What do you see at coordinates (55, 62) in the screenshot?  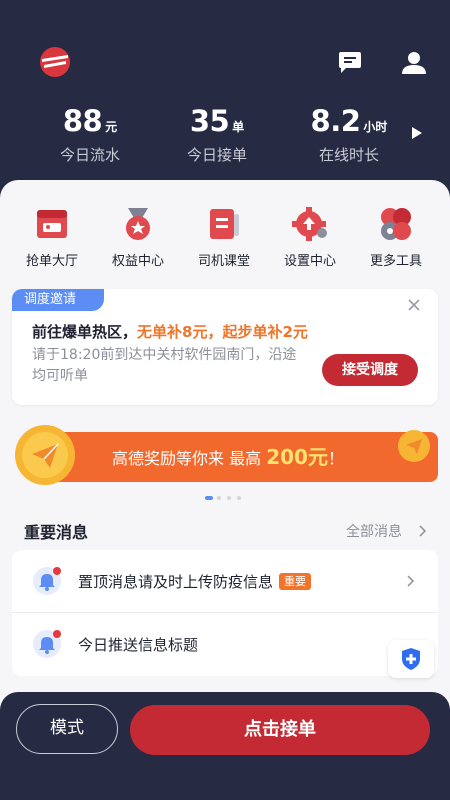 I see `brand-logo` at bounding box center [55, 62].